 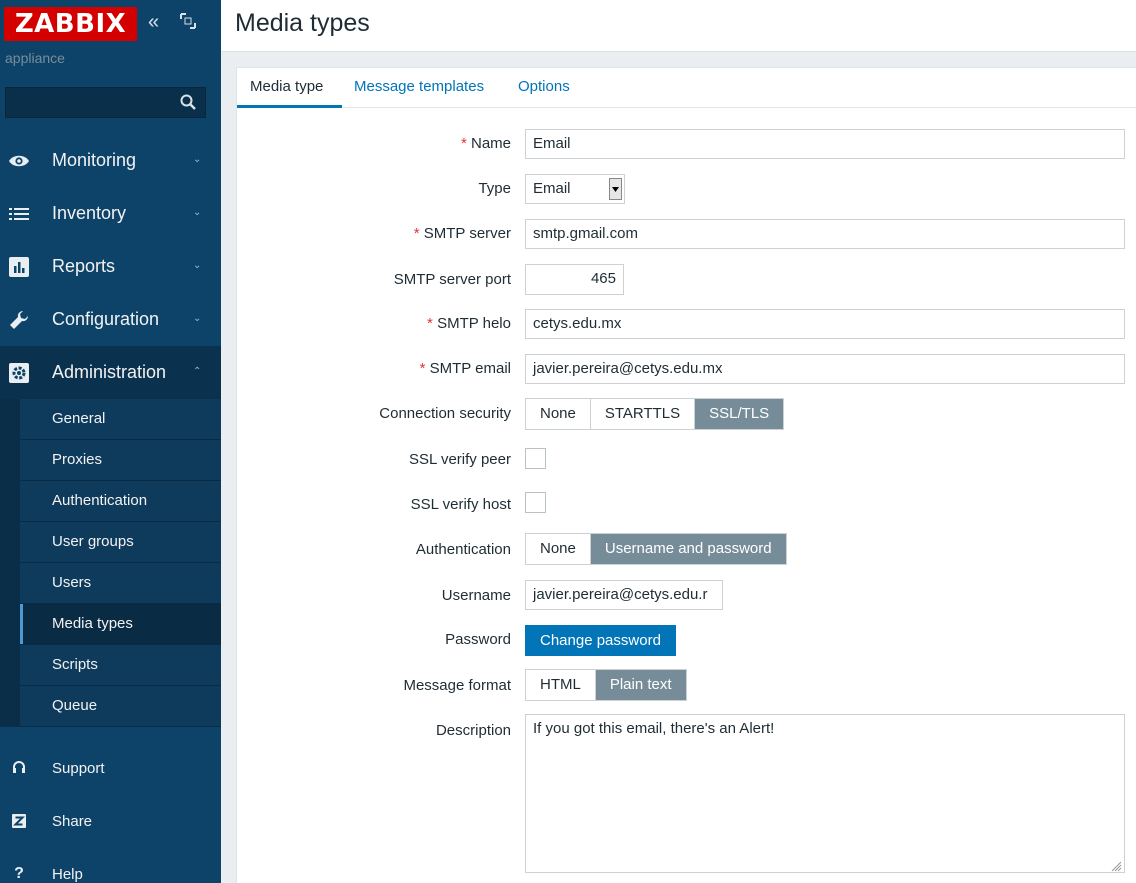 What do you see at coordinates (615, 189) in the screenshot?
I see `dropdown-arrow-icon` at bounding box center [615, 189].